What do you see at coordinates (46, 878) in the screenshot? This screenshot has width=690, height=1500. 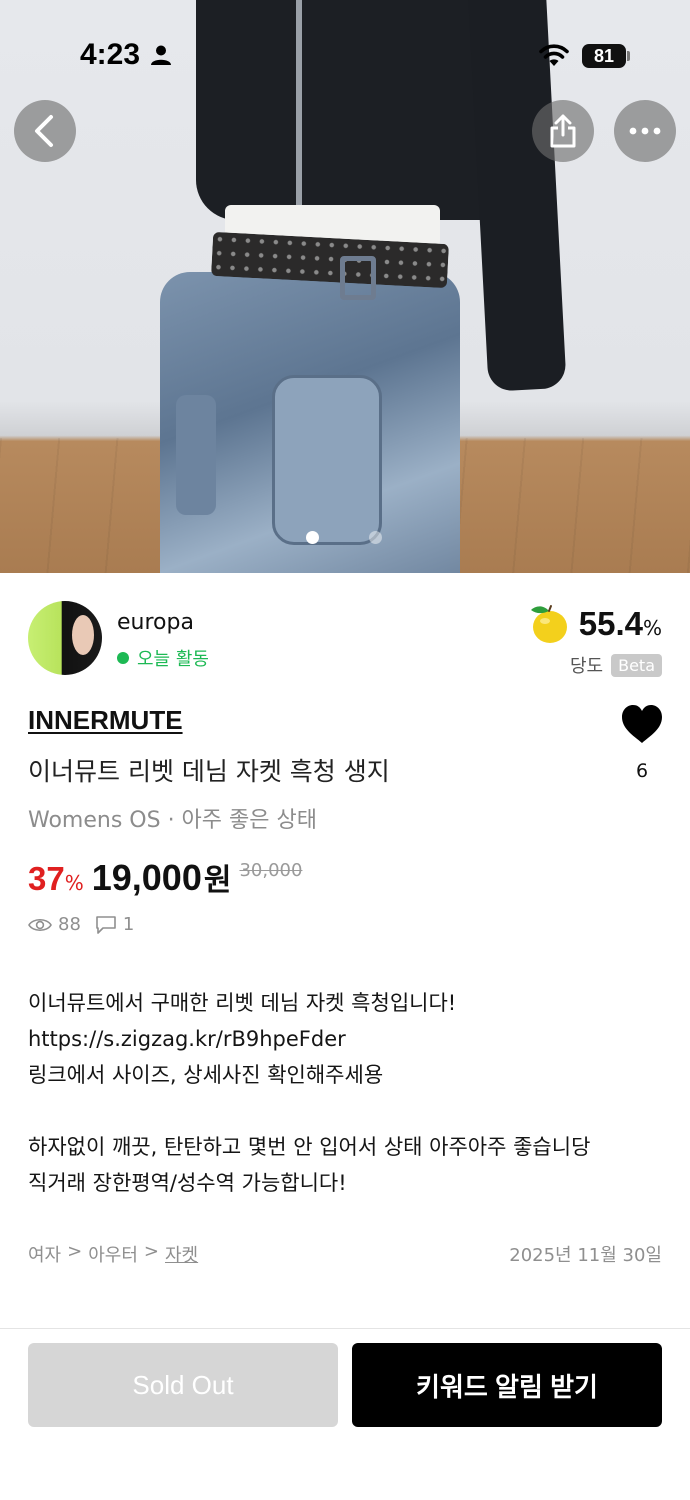 I see `discount-rate: 37` at bounding box center [46, 878].